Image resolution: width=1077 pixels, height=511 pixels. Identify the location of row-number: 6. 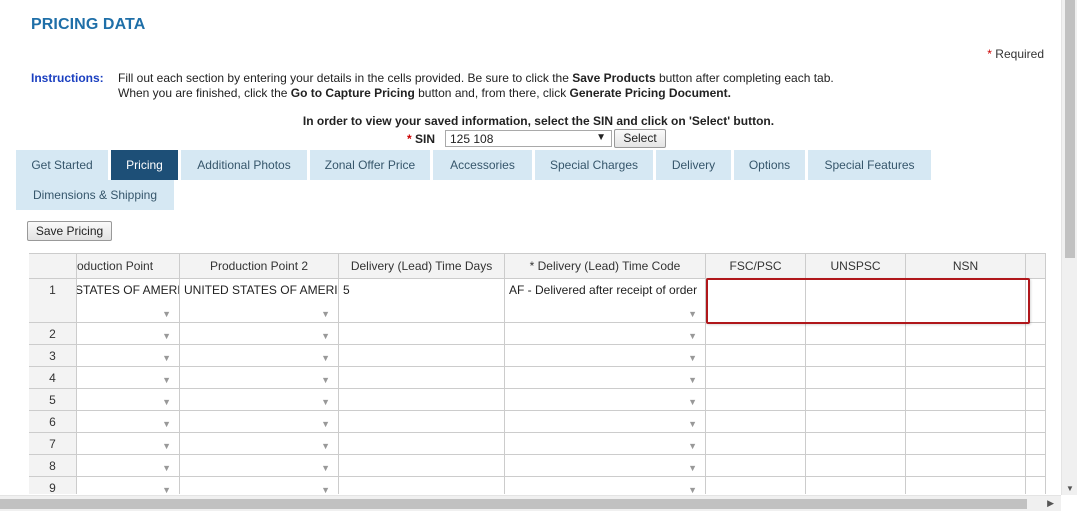
(53, 422).